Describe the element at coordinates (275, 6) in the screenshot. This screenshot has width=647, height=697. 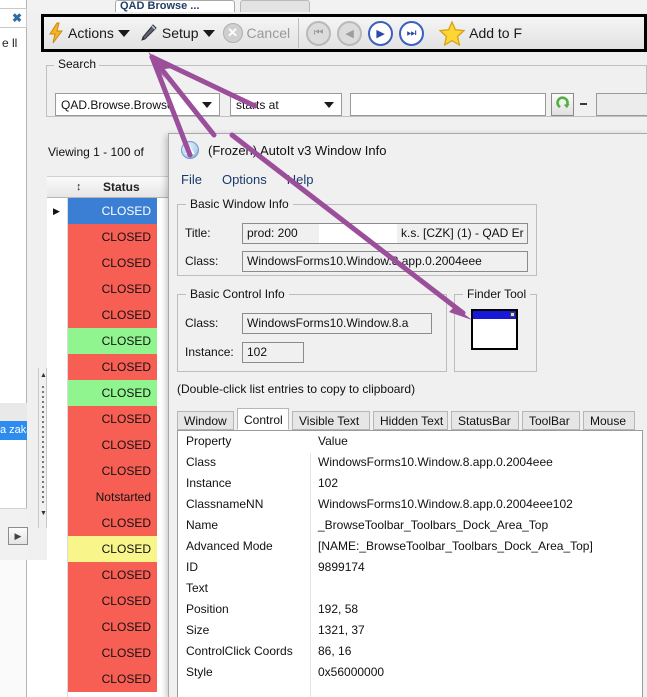
I see `tab-next-placeholder` at that location.